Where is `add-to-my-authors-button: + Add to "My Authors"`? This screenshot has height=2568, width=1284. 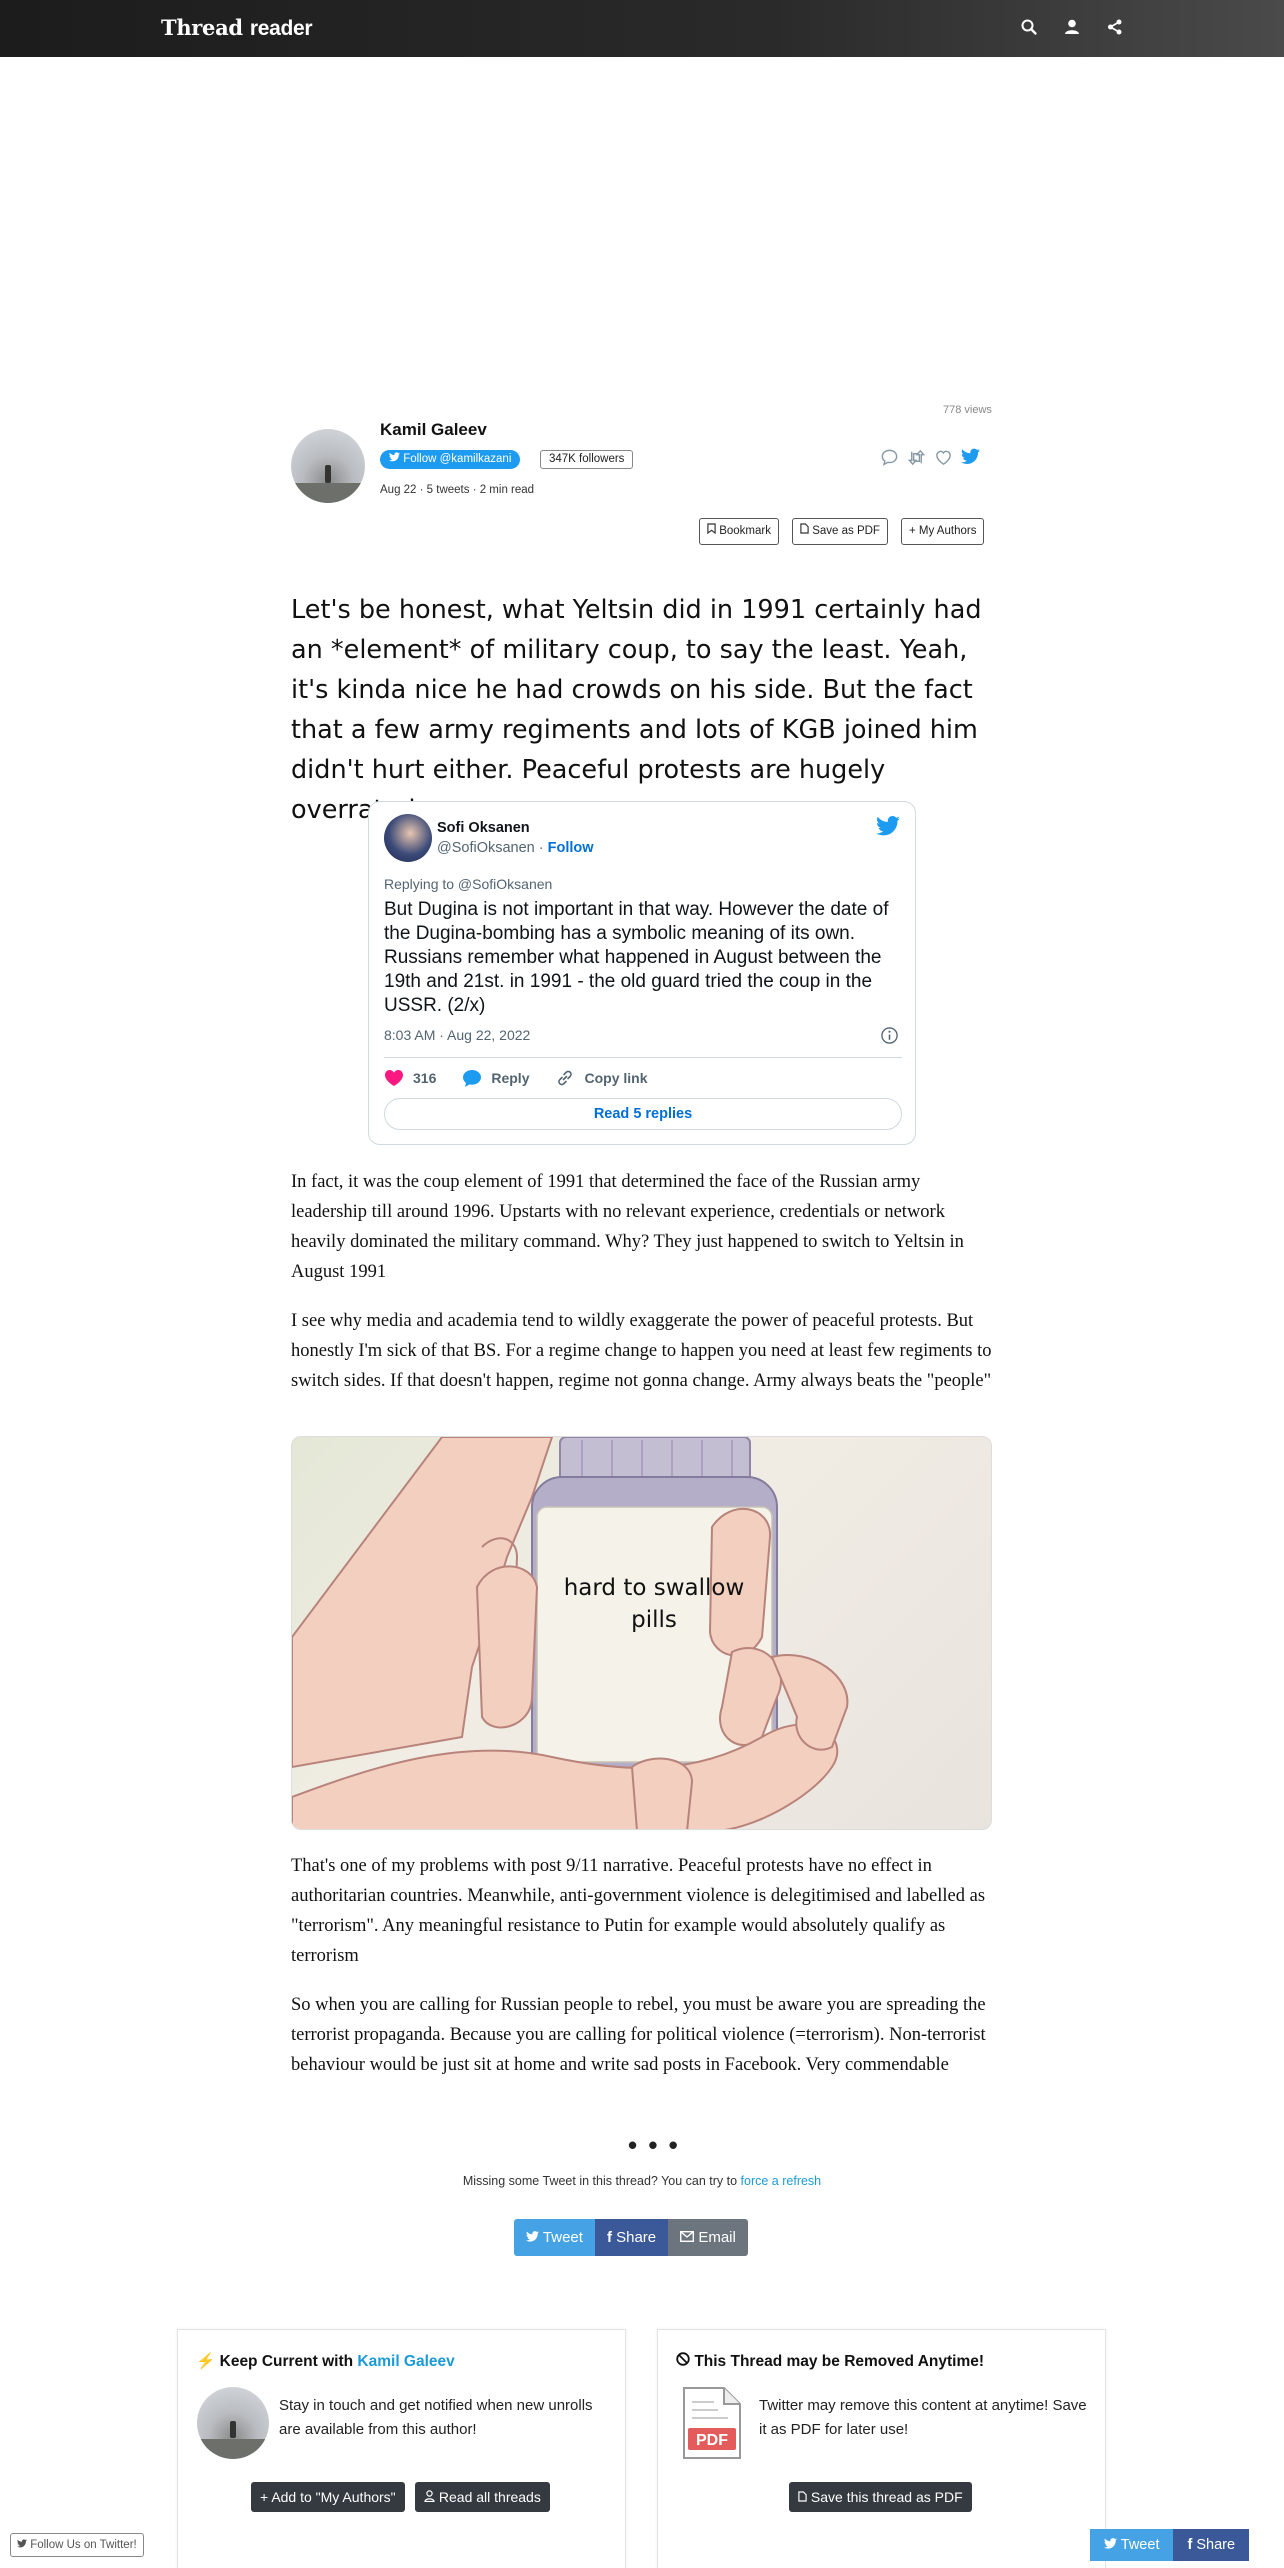
add-to-my-authors-button: + Add to "My Authors" is located at coordinates (328, 2497).